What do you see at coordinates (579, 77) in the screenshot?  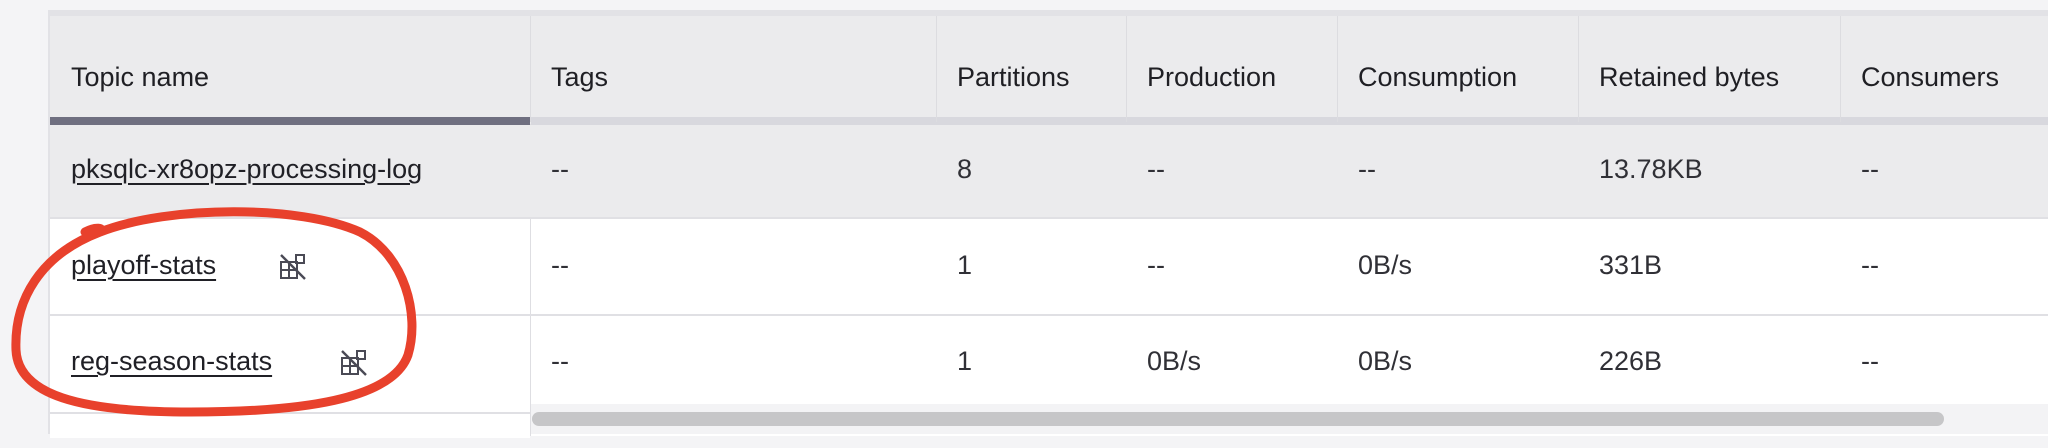 I see `header-tags: Tags` at bounding box center [579, 77].